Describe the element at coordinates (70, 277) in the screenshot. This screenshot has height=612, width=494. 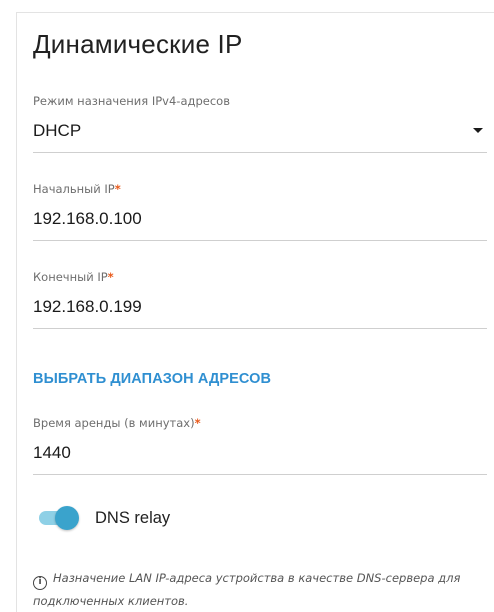
I see `end-ip-label-text: Конечный IP` at that location.